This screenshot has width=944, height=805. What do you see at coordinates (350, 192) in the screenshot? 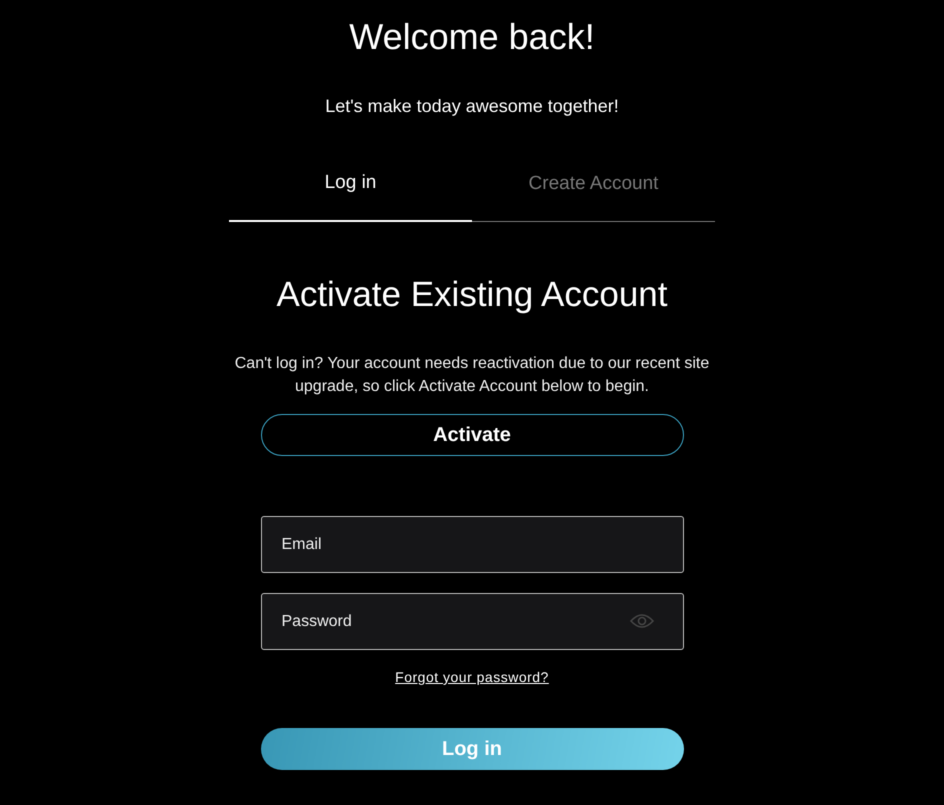
I see `tab: Log in` at bounding box center [350, 192].